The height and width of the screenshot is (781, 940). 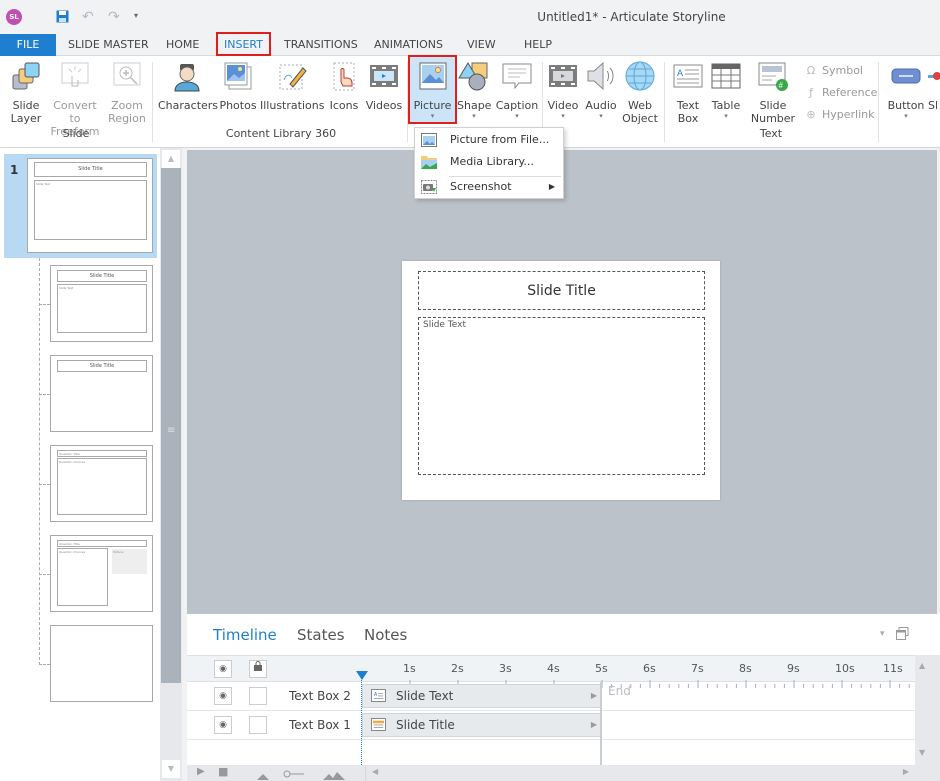 I want to click on text-box-button: A Text Box, so click(x=688, y=92).